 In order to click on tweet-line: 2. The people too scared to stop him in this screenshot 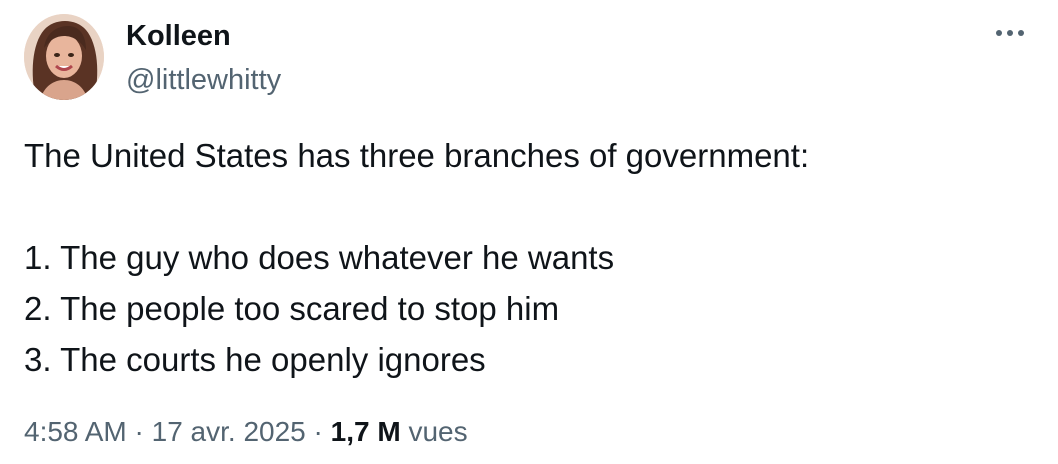, I will do `click(292, 308)`.